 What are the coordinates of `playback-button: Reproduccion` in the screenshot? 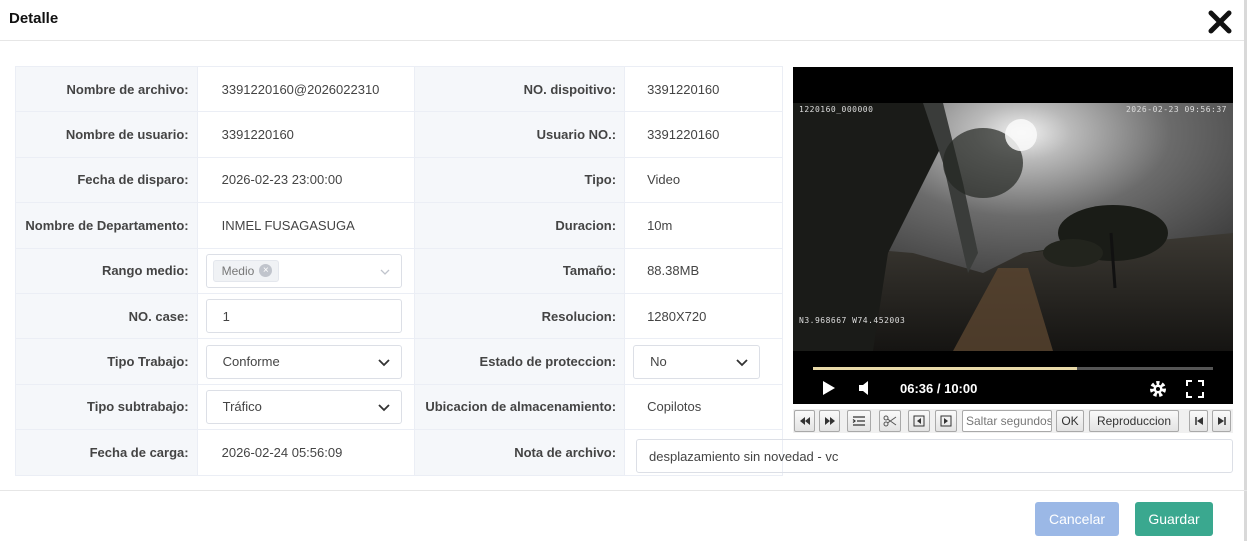 It's located at (1134, 421).